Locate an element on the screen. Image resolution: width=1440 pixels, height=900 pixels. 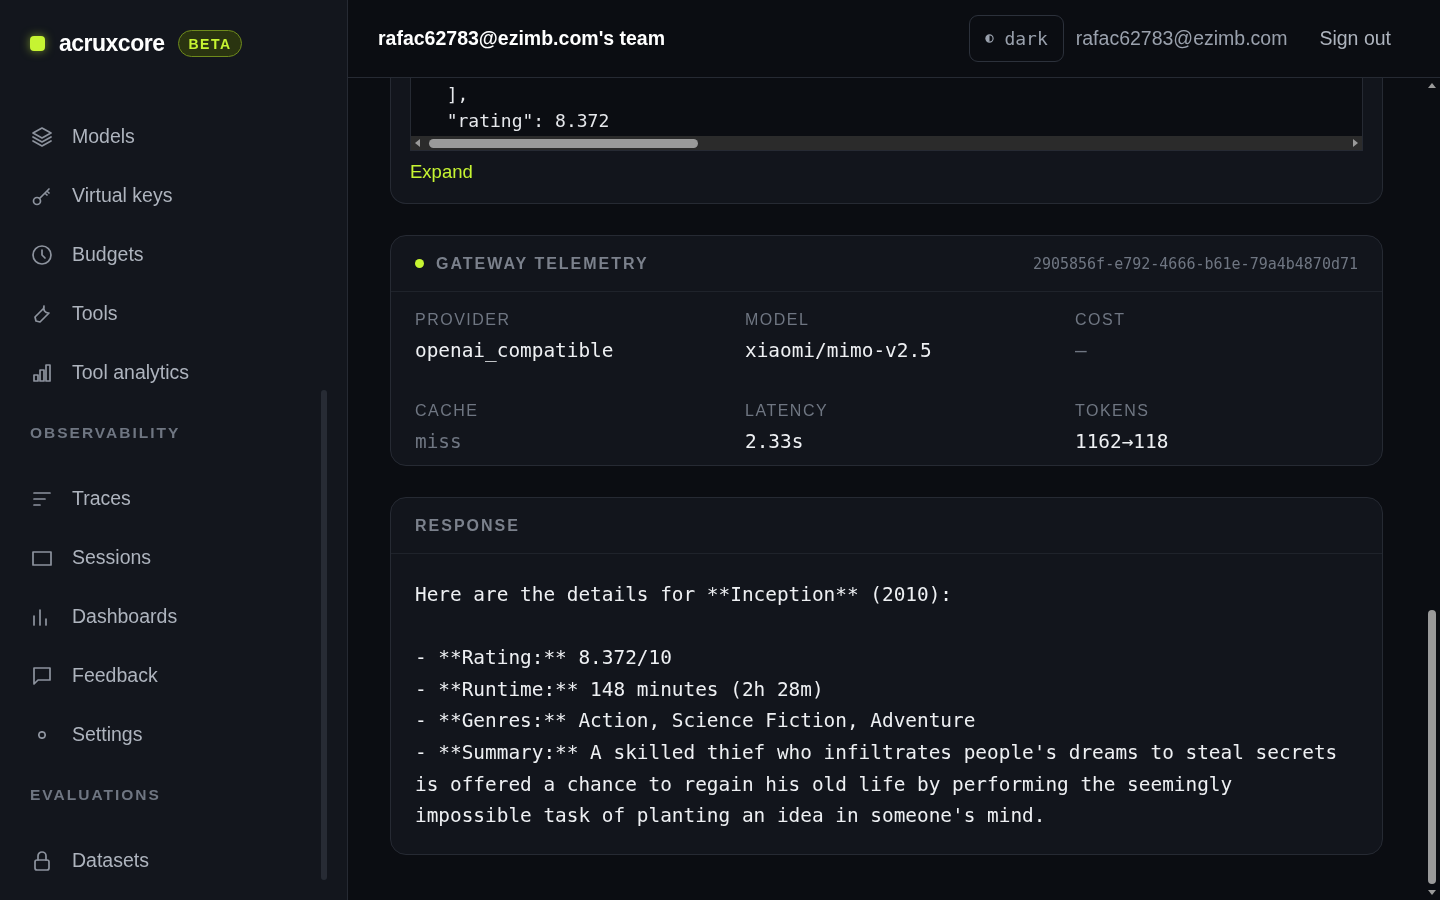
layers-icon is located at coordinates (42, 136).